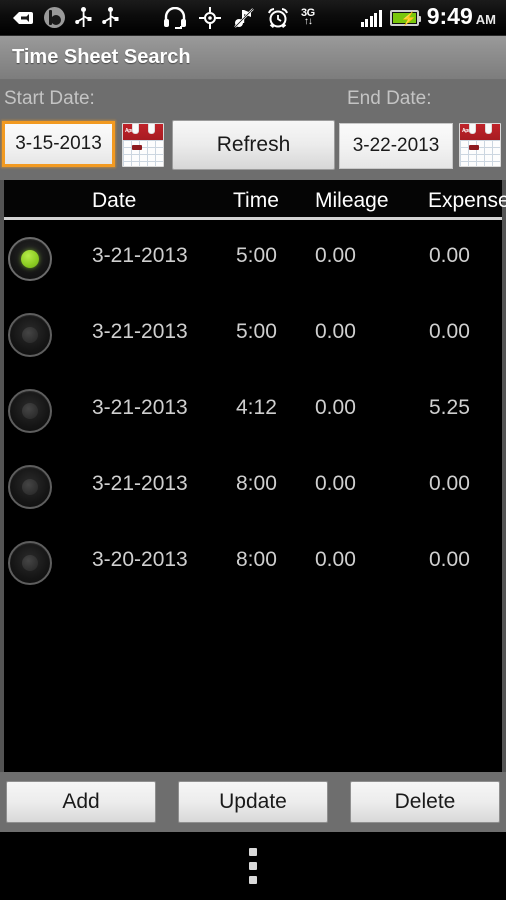  I want to click on headset-icon, so click(175, 17).